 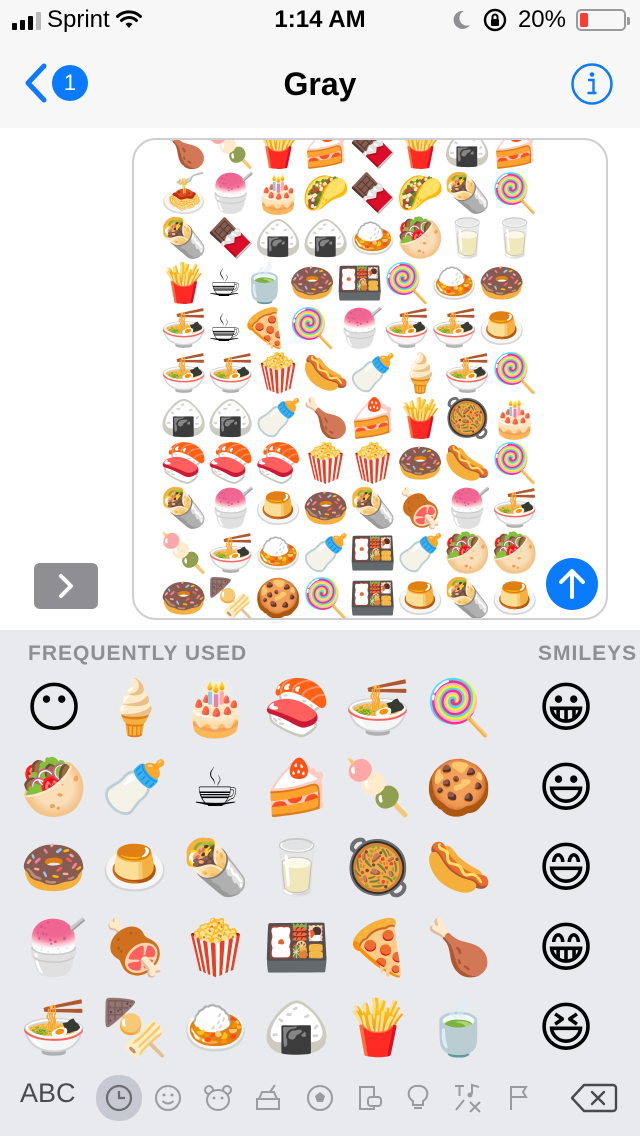 What do you see at coordinates (216, 788) in the screenshot?
I see `emoji-key: ☕` at bounding box center [216, 788].